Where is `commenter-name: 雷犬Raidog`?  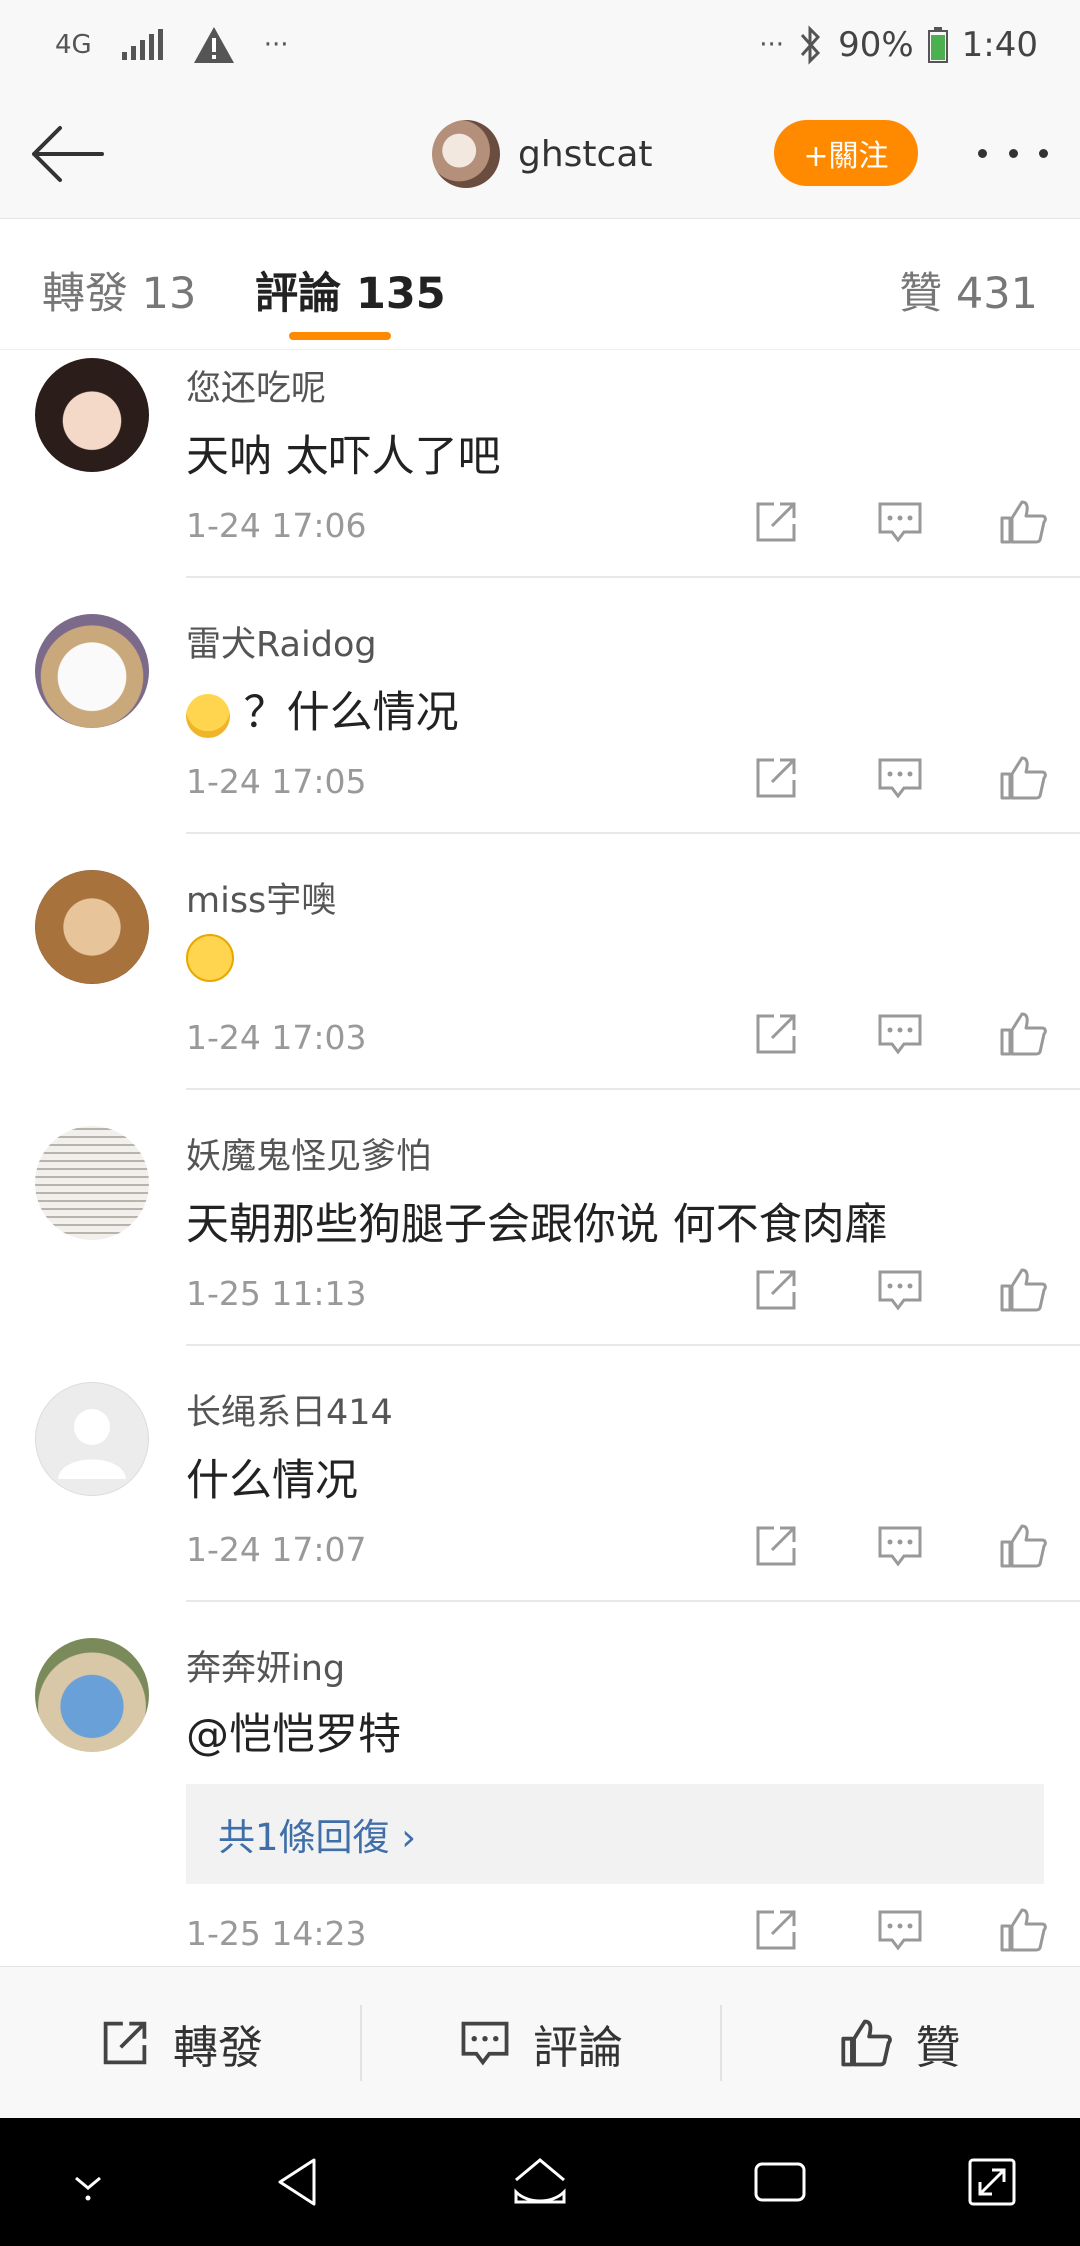 commenter-name: 雷犬Raidog is located at coordinates (281, 641).